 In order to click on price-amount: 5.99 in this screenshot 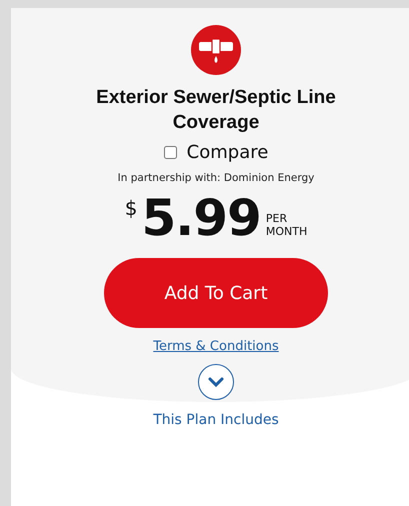, I will do `click(201, 218)`.